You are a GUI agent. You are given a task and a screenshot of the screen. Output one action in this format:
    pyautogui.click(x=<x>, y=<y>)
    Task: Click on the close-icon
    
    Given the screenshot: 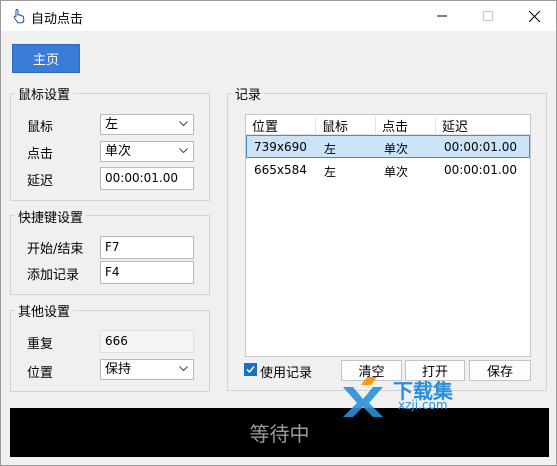 What is the action you would take?
    pyautogui.click(x=534, y=16)
    